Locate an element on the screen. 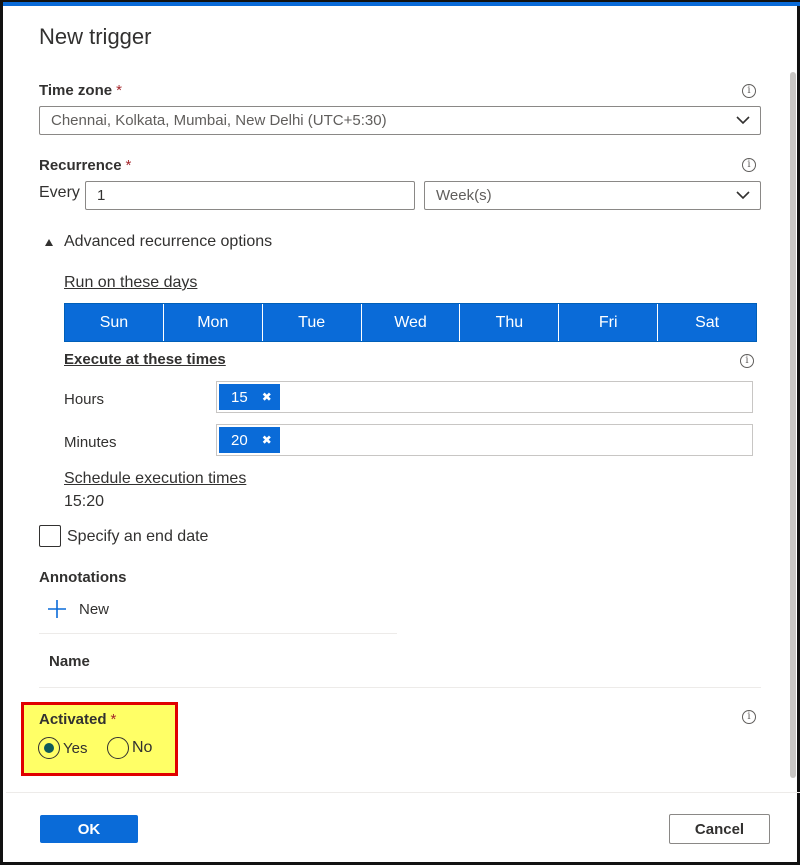  minutes-input: 20 ✖ is located at coordinates (484, 440).